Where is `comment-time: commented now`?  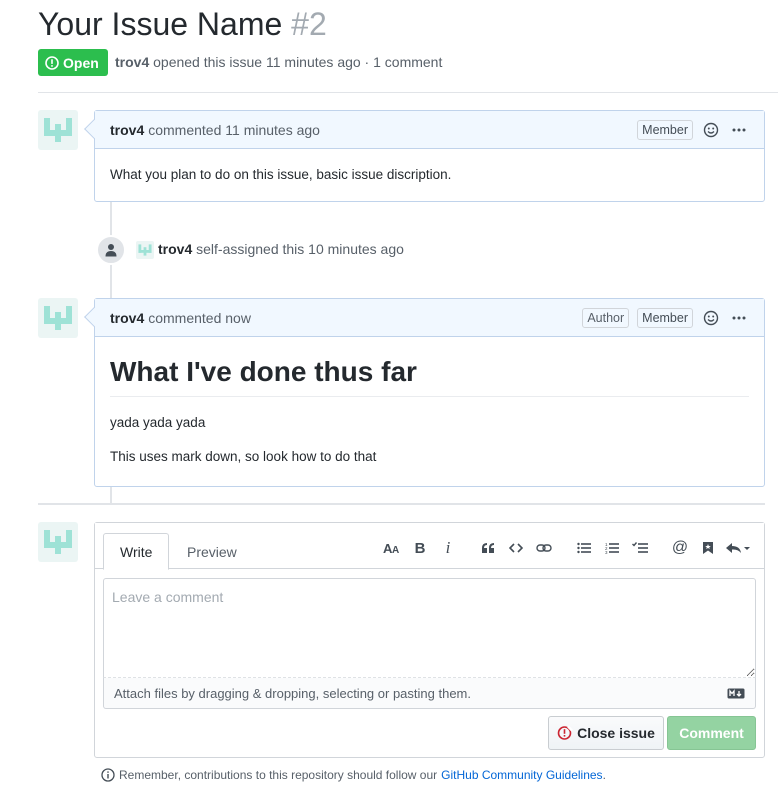 comment-time: commented now is located at coordinates (199, 318).